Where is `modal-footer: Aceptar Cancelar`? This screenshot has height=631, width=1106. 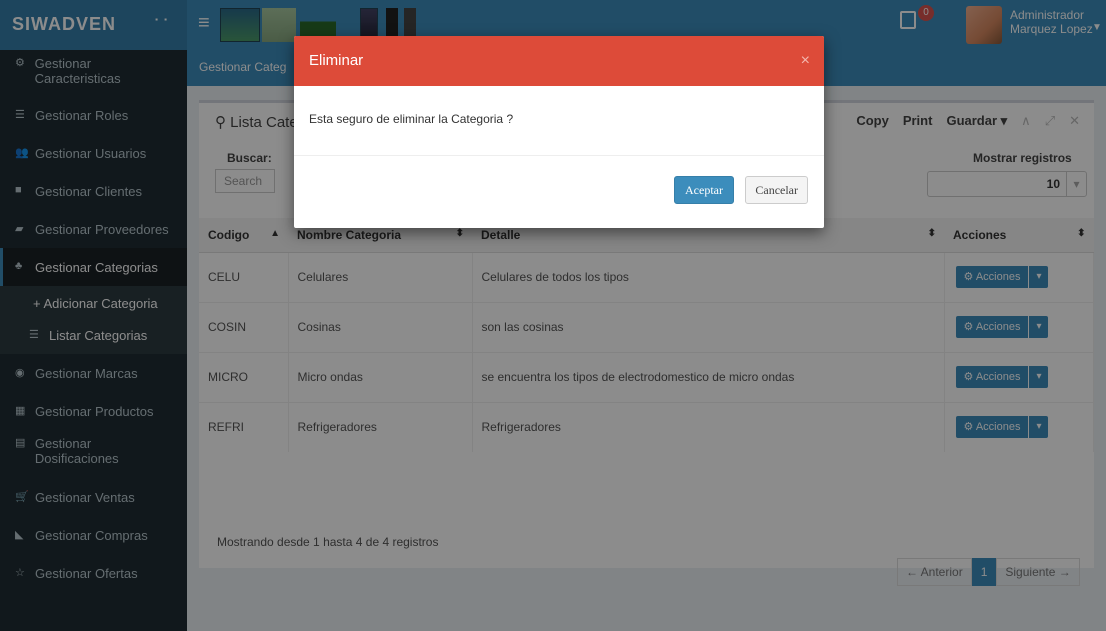
modal-footer: Aceptar Cancelar is located at coordinates (559, 192).